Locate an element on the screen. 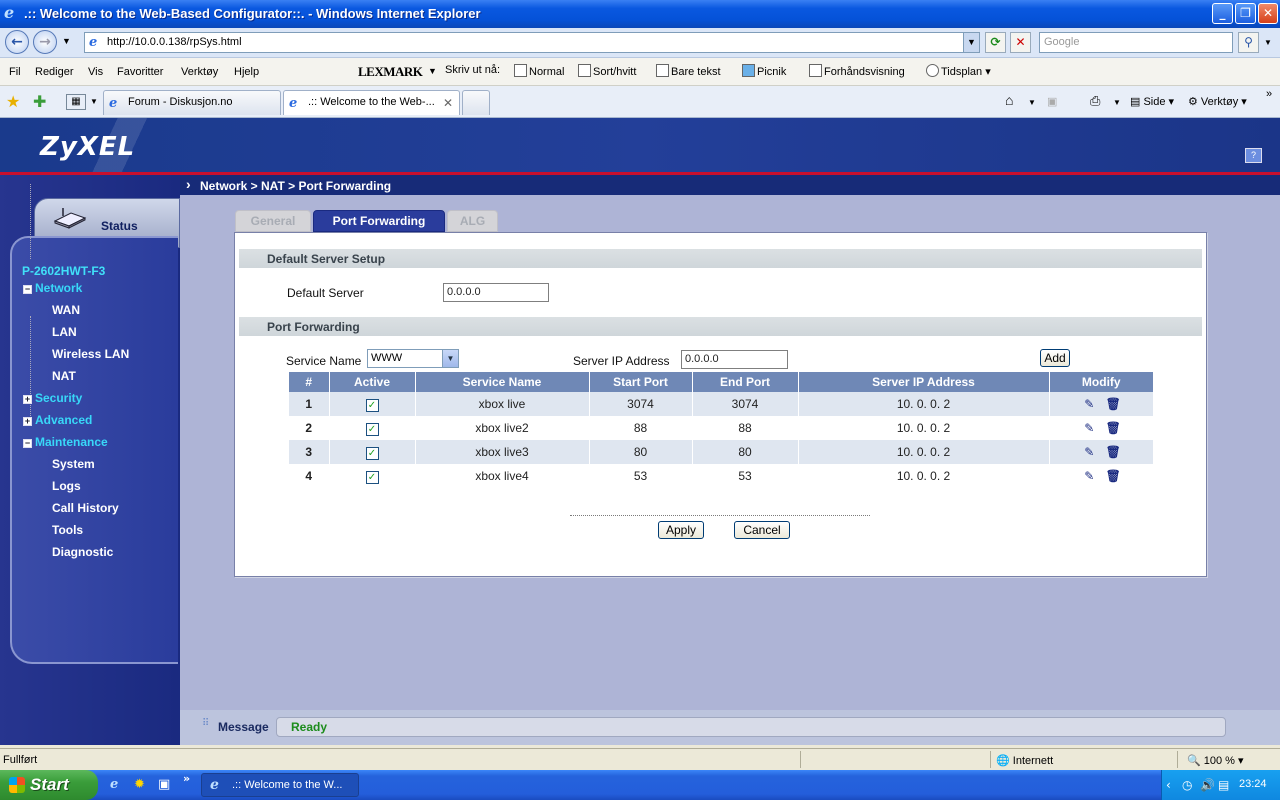  text-only-button: Bare tekst is located at coordinates (688, 71).